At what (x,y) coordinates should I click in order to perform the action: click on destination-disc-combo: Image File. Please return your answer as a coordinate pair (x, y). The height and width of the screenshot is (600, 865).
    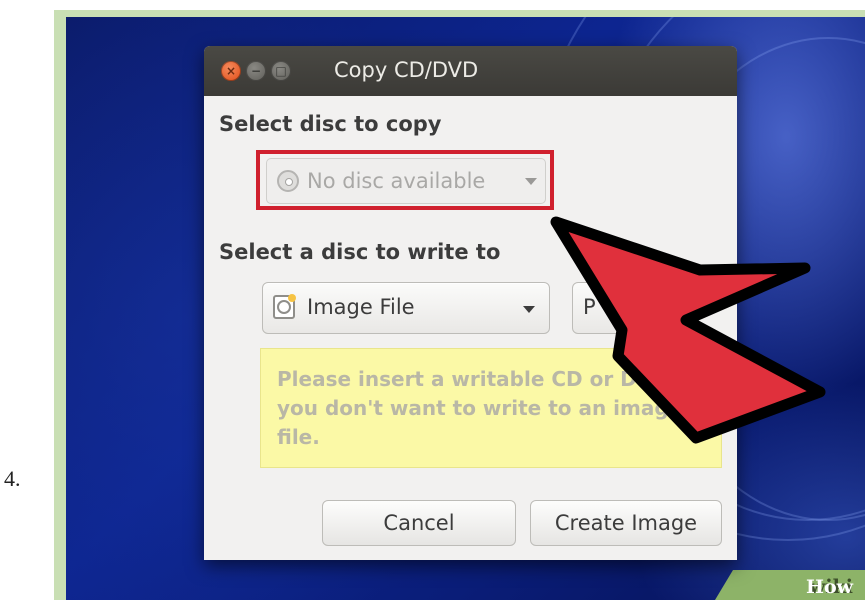
    Looking at the image, I should click on (406, 308).